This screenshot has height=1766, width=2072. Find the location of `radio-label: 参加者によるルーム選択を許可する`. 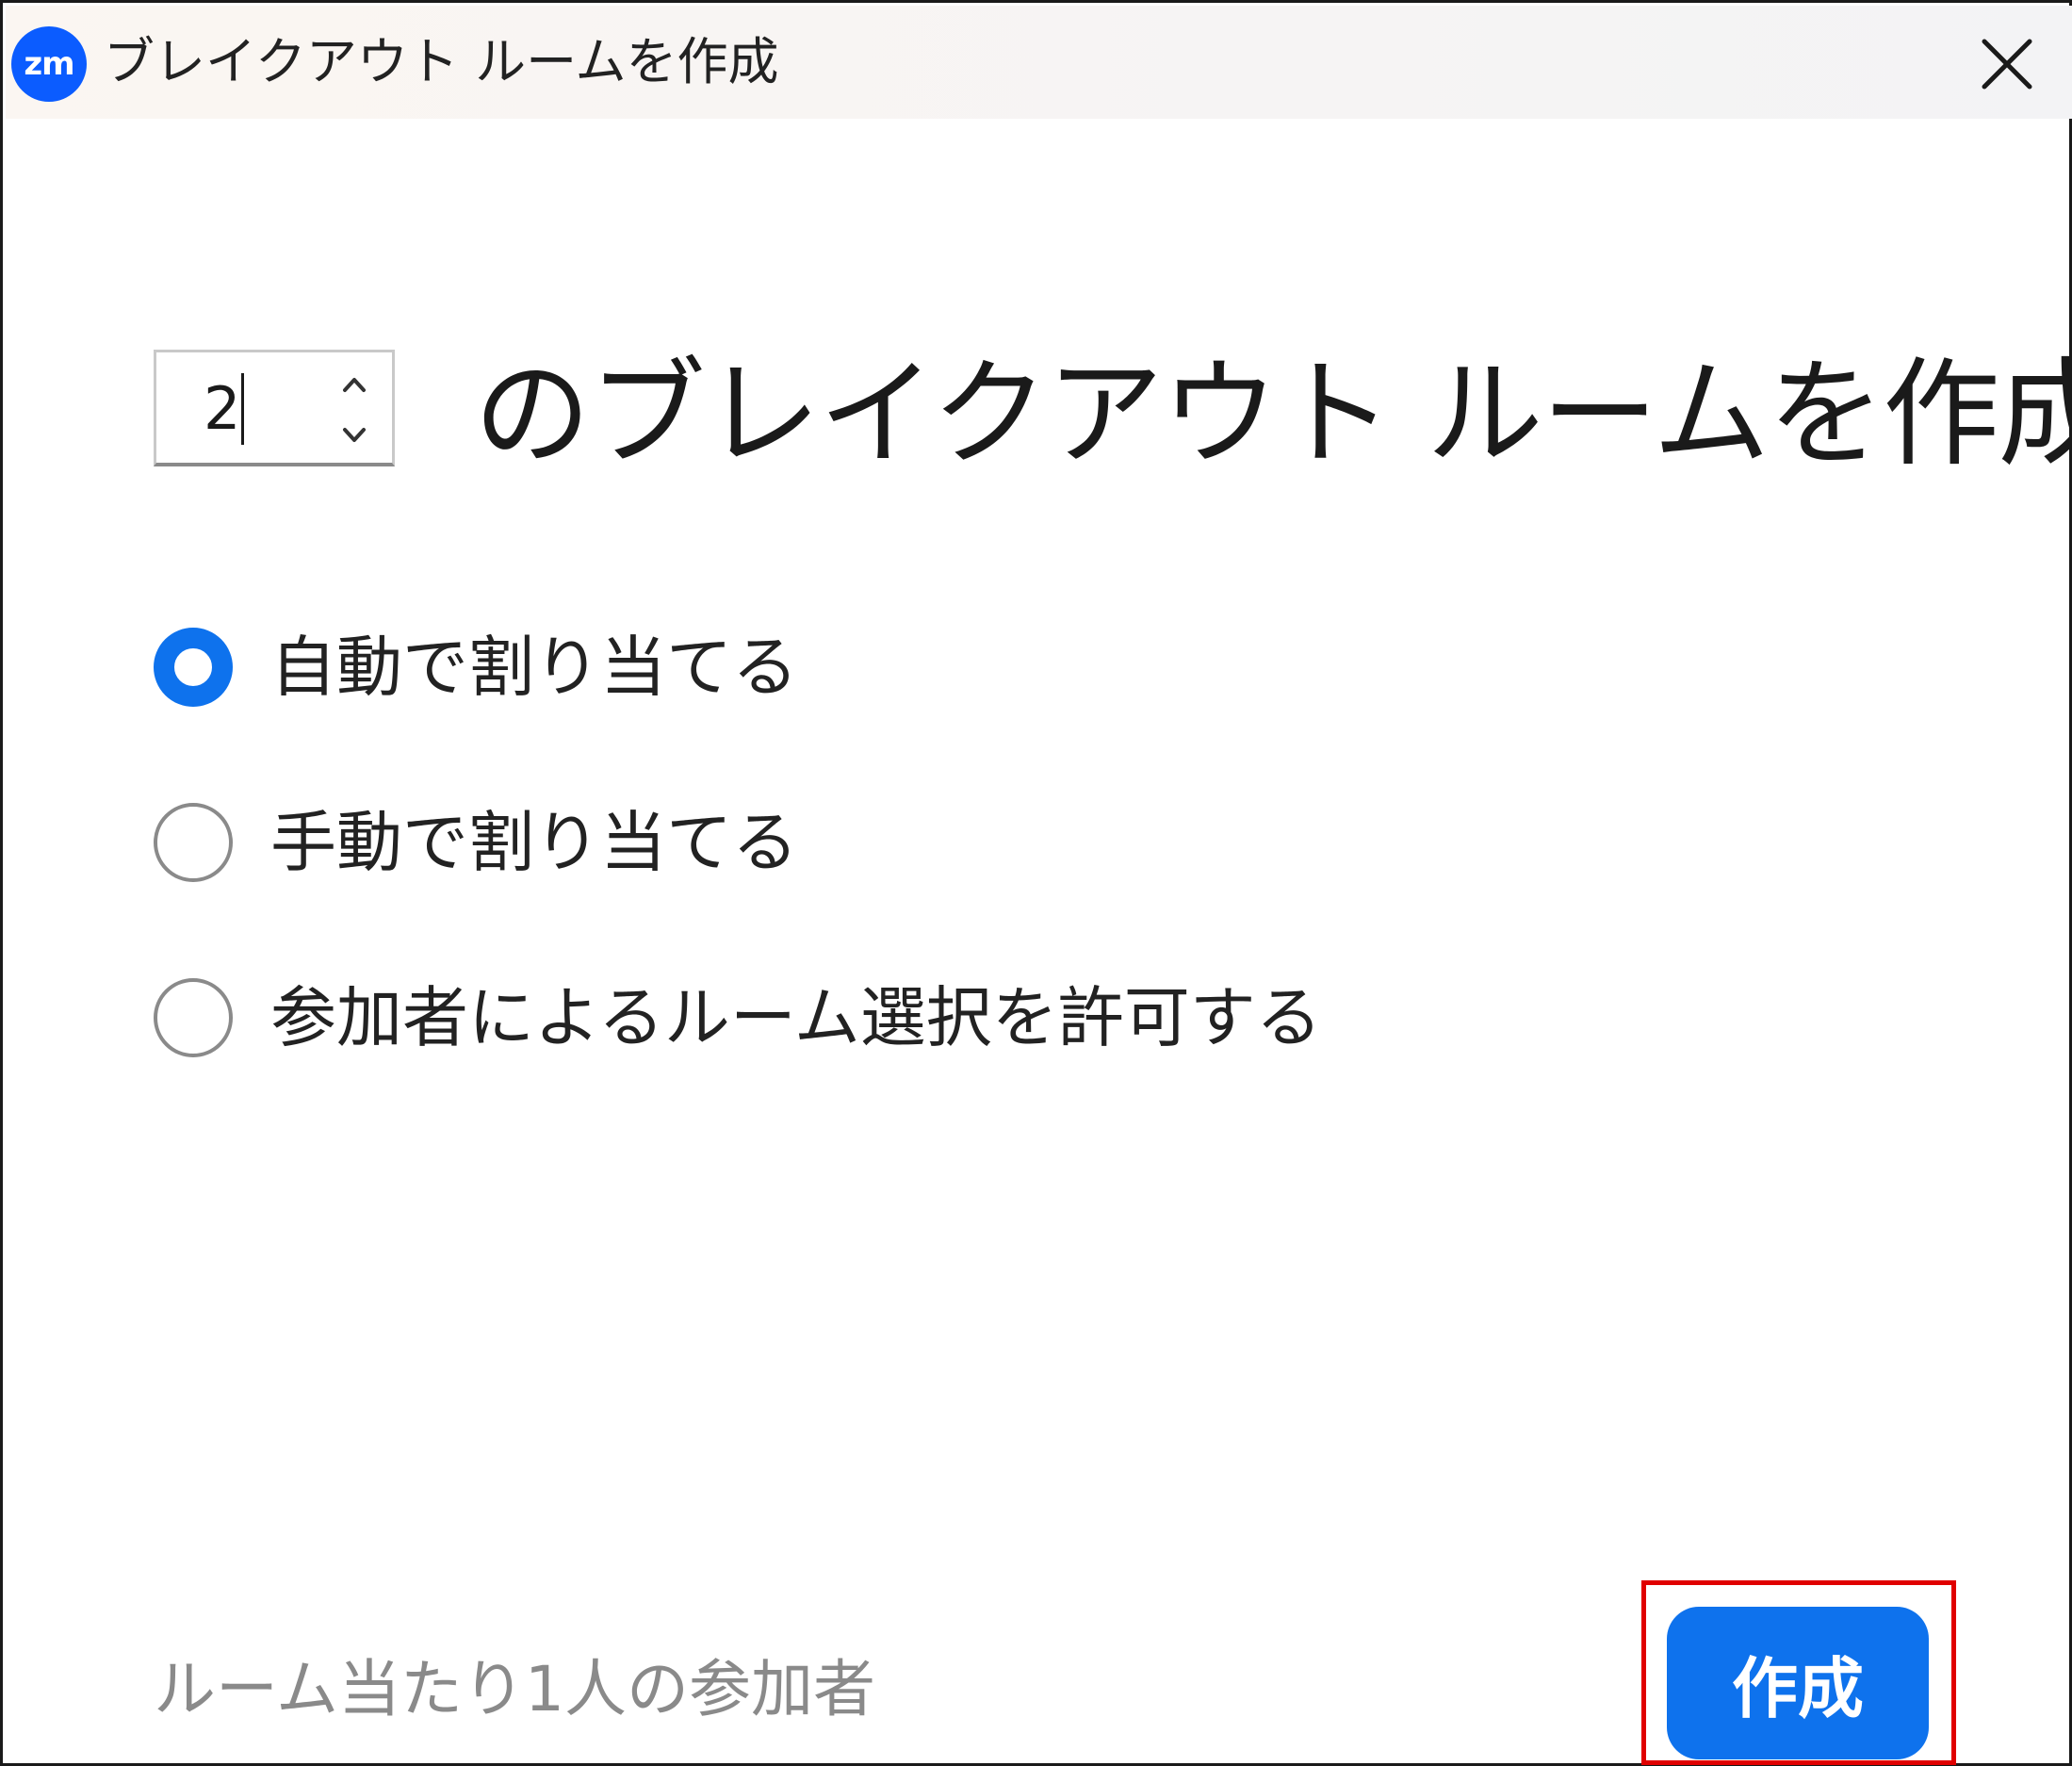

radio-label: 参加者によるルーム選択を許可する is located at coordinates (796, 1017).